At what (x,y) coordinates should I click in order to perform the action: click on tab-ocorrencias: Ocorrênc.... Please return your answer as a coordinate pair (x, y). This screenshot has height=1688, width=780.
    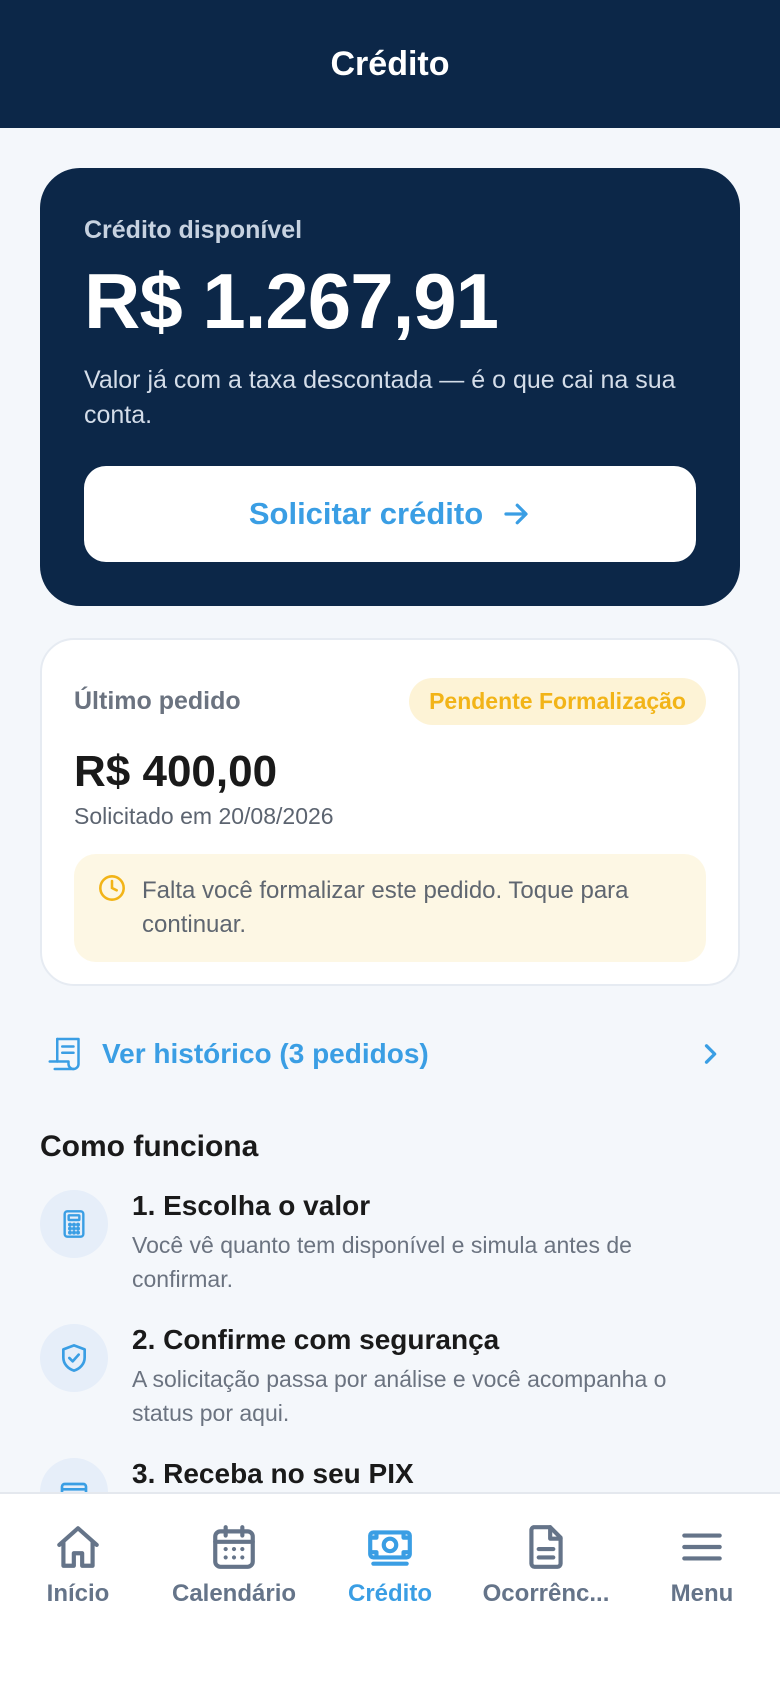
    Looking at the image, I should click on (546, 1591).